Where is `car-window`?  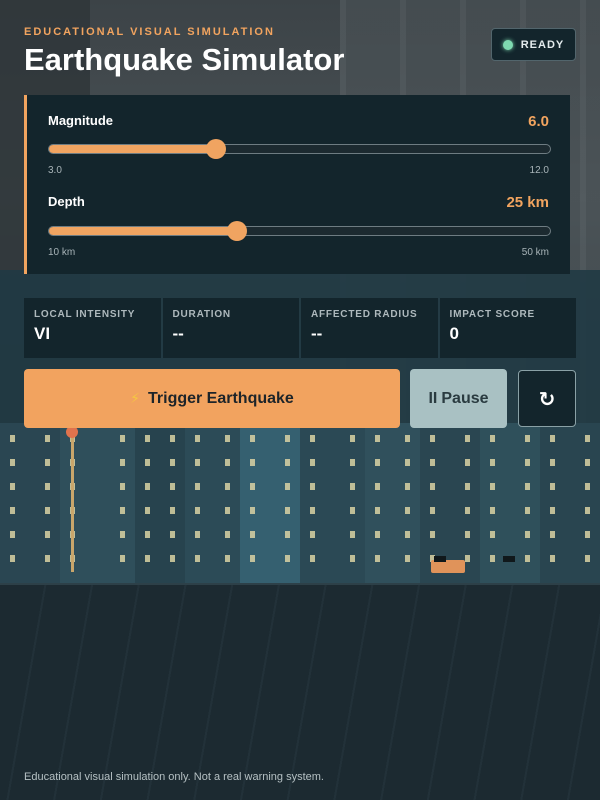 car-window is located at coordinates (440, 559).